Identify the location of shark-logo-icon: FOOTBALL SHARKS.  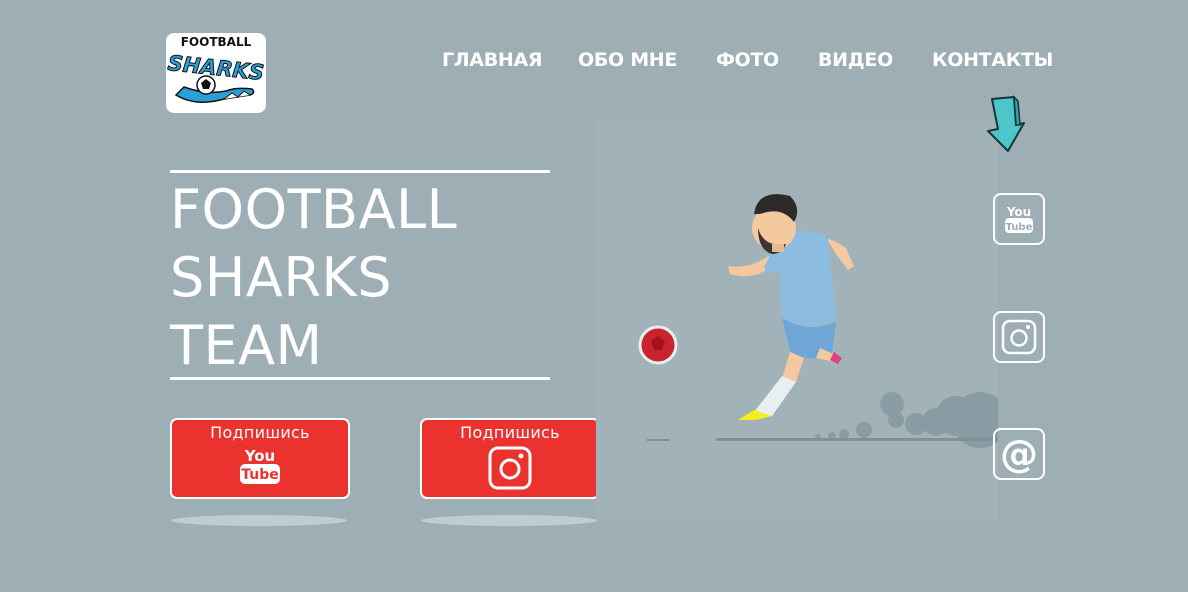
(216, 69).